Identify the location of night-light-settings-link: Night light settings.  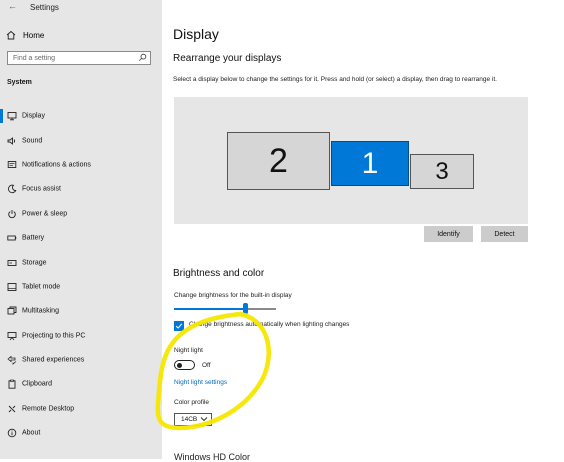
(200, 382).